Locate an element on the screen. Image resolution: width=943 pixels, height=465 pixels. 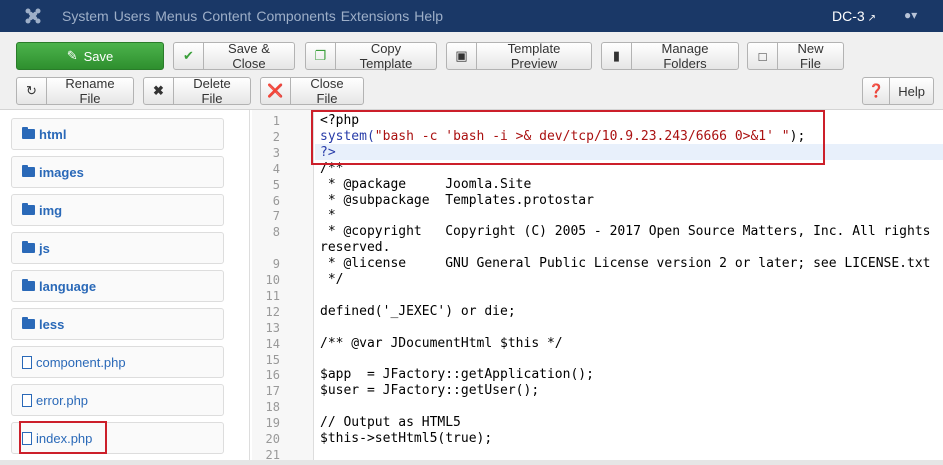
rename-file-button: ↻ Rename File is located at coordinates (75, 91).